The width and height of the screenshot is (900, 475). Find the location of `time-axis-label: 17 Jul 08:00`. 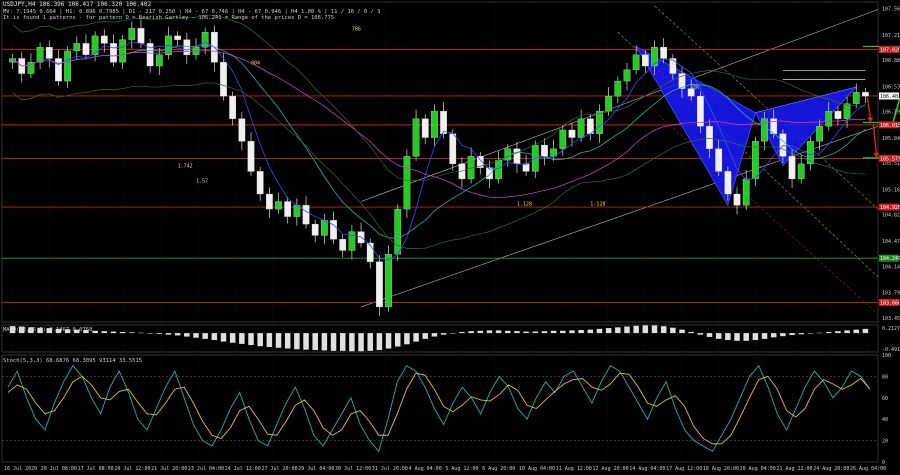

time-axis-label: 17 Jul 08:00 is located at coordinates (96, 469).